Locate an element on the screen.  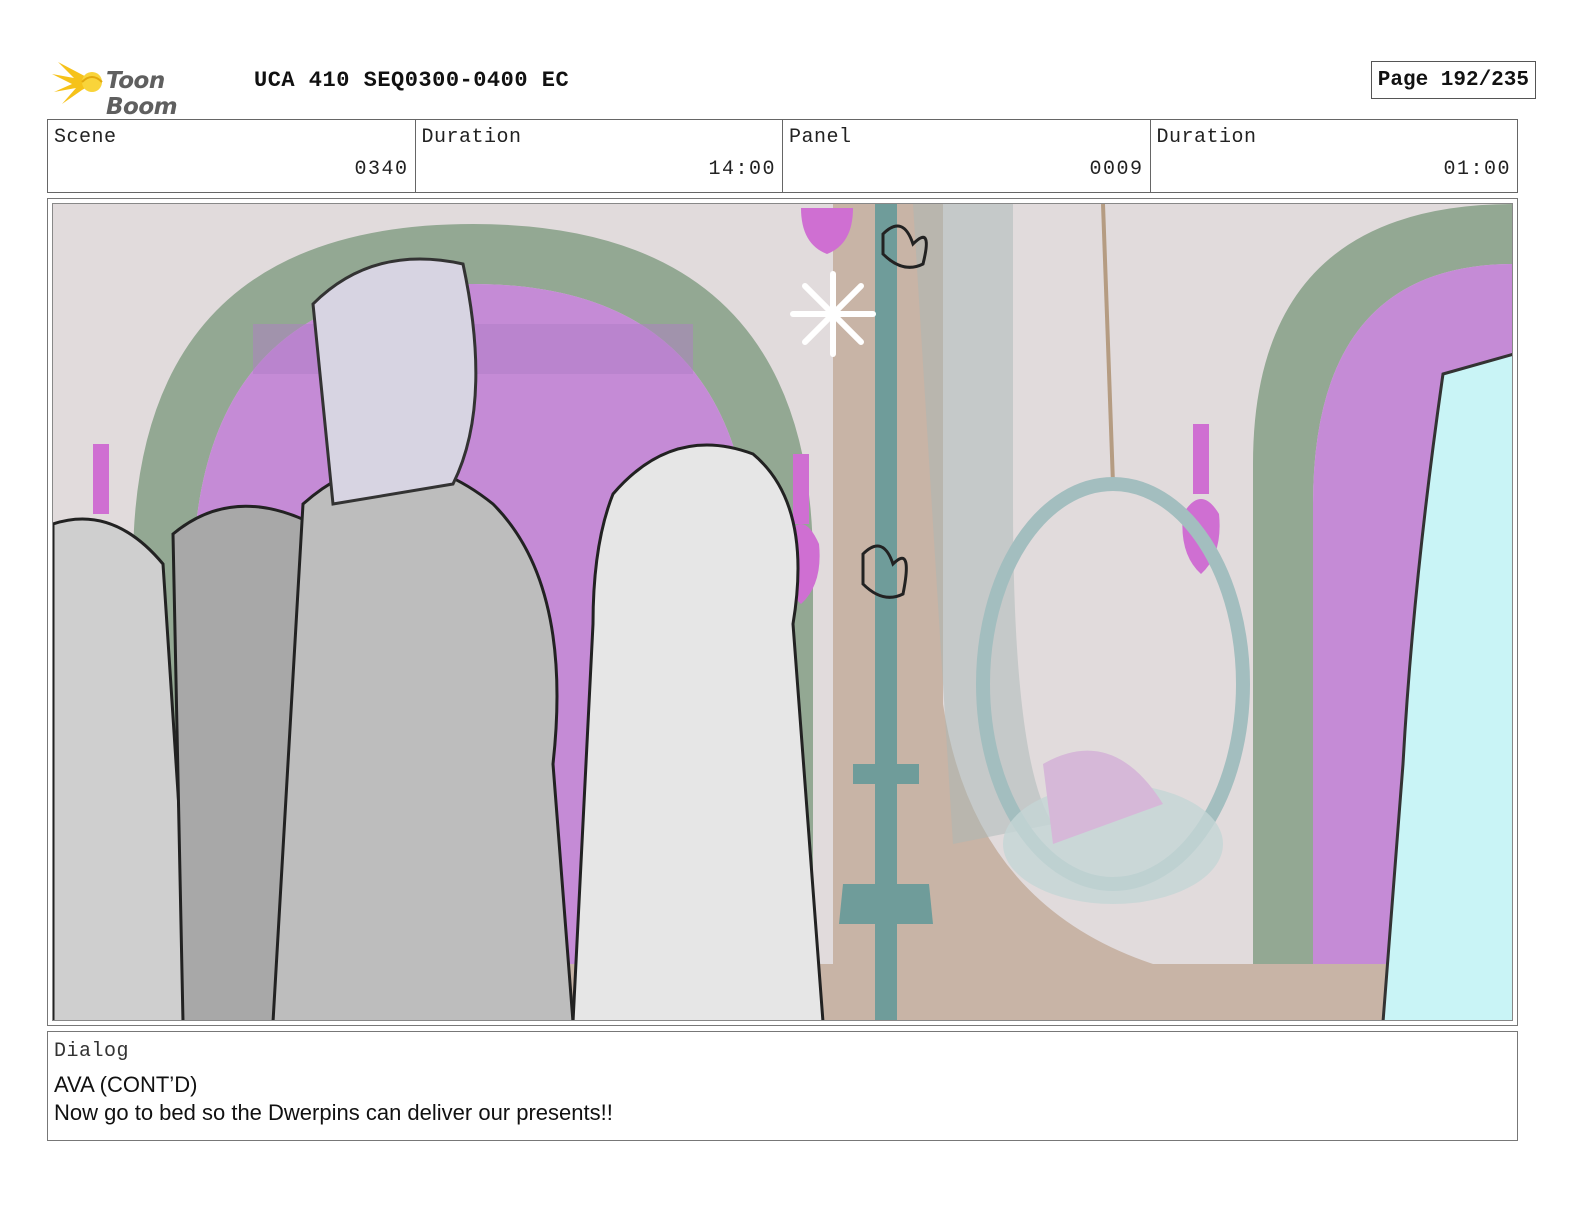
scene-value: 0340 is located at coordinates (381, 169).